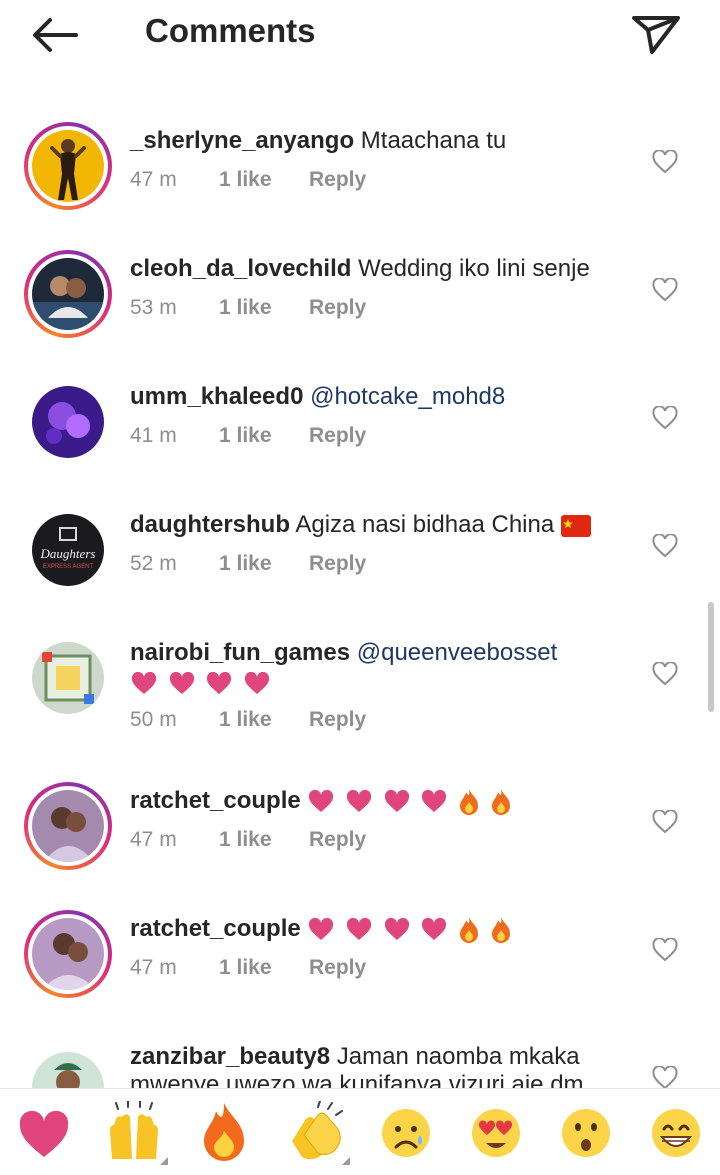  What do you see at coordinates (68, 567) in the screenshot?
I see `avatar-logo-subtext: EXPRESS AGENT` at bounding box center [68, 567].